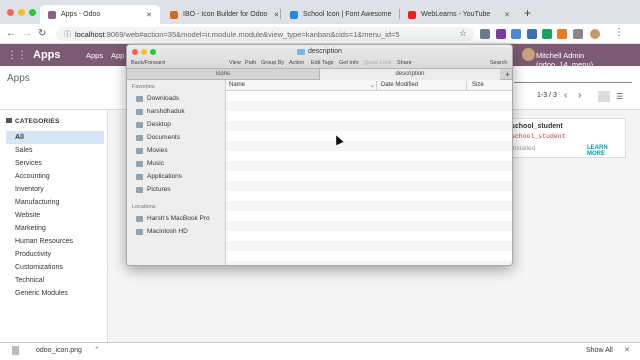 The height and width of the screenshot is (360, 640). I want to click on show-all-button: Show All, so click(599, 350).